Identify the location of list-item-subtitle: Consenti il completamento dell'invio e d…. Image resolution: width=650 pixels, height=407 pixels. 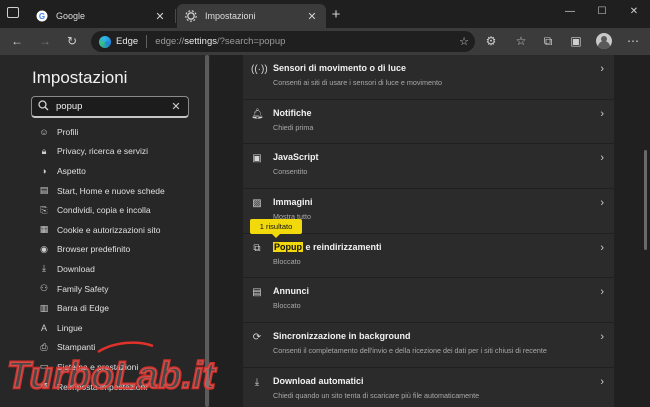
(410, 351).